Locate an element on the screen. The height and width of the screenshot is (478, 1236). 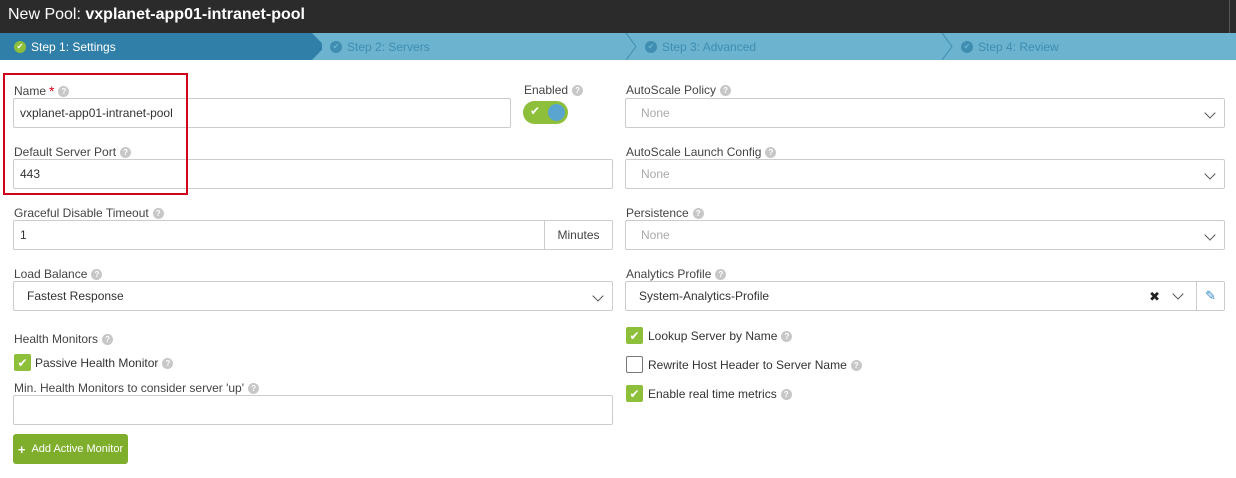
load-balance-label: Load Balance ? is located at coordinates (58, 274).